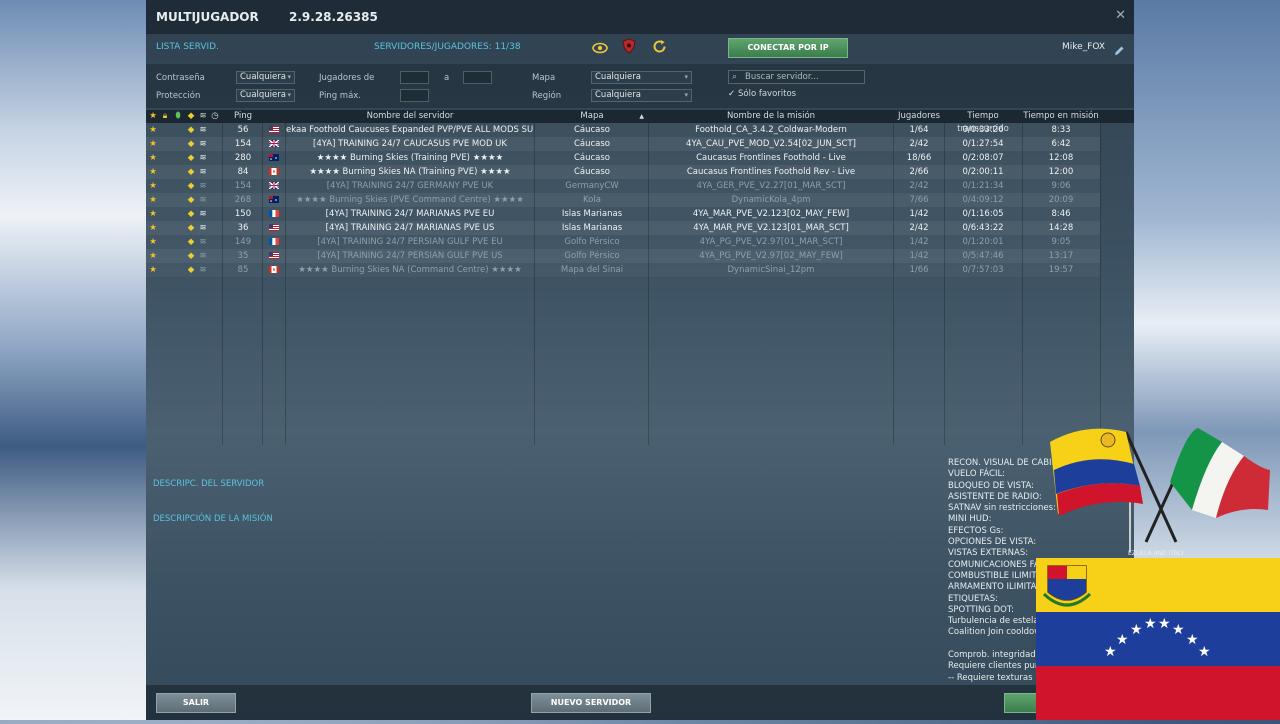  I want to click on players-from-label: Jugadores de, so click(347, 78).